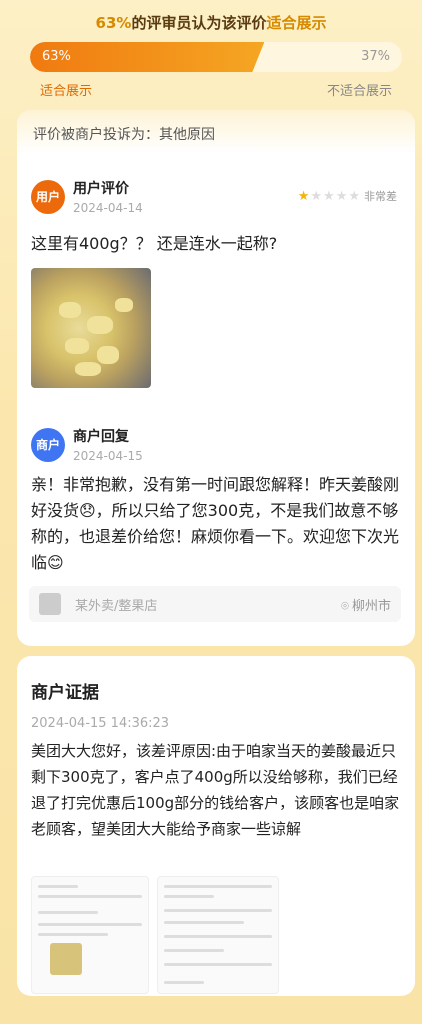 Image resolution: width=422 pixels, height=1024 pixels. Describe the element at coordinates (366, 606) in the screenshot. I see `store-location: ⌾ 柳州市` at that location.